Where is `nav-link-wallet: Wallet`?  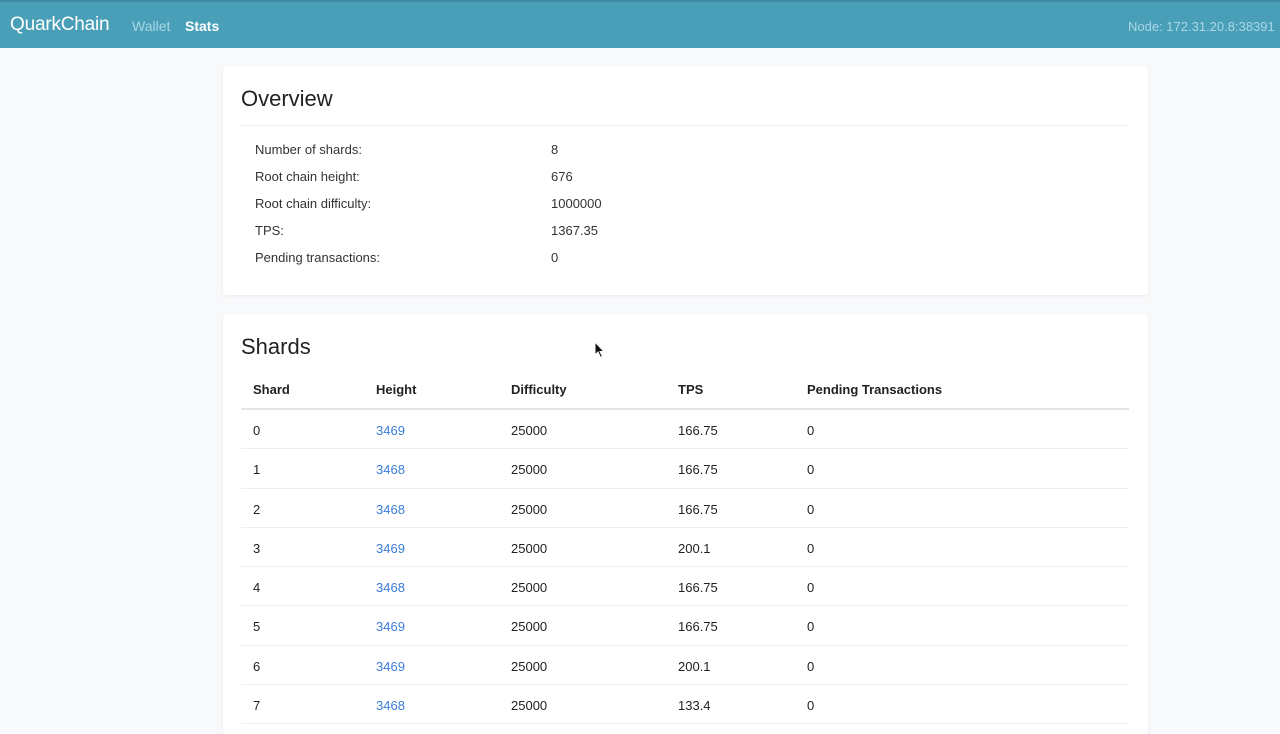 nav-link-wallet: Wallet is located at coordinates (151, 26).